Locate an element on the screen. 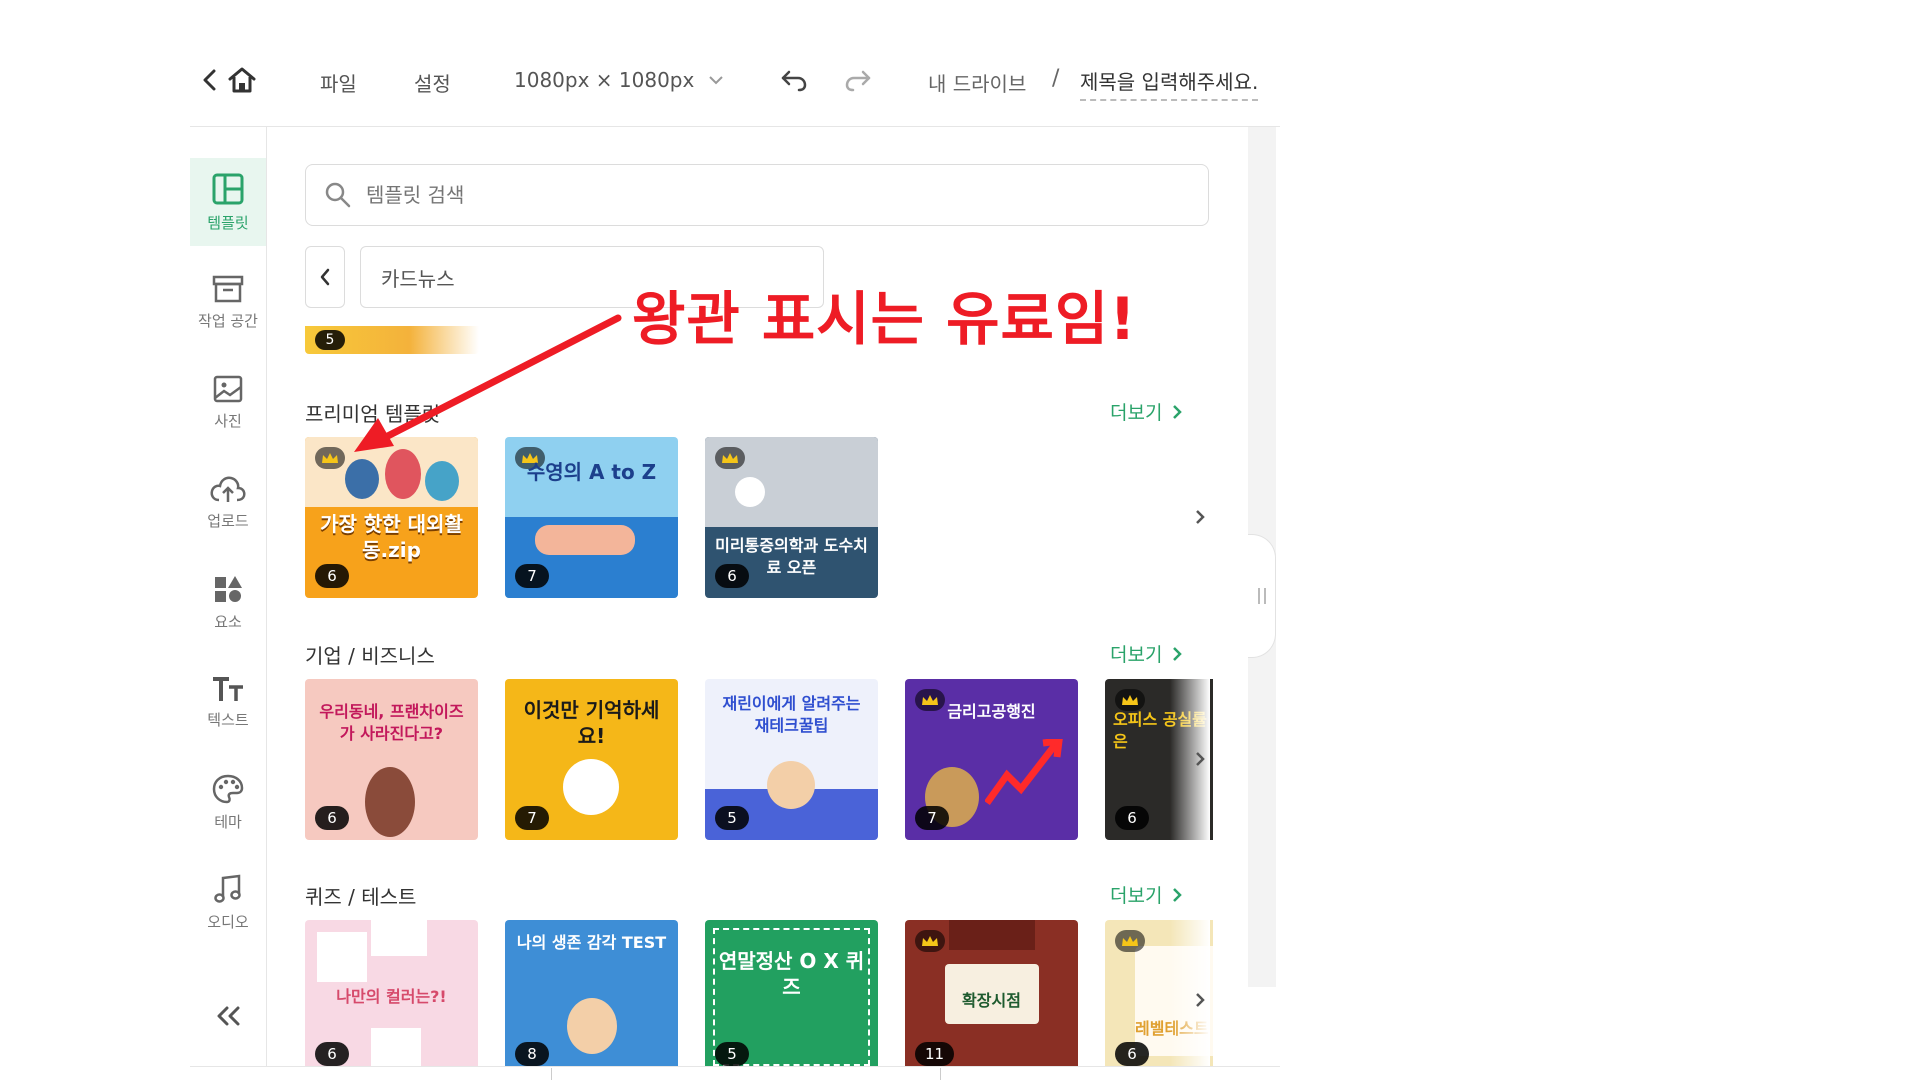  template-card: 우리동네, 프랜차이즈가 사라진다고? 6 is located at coordinates (391, 759).